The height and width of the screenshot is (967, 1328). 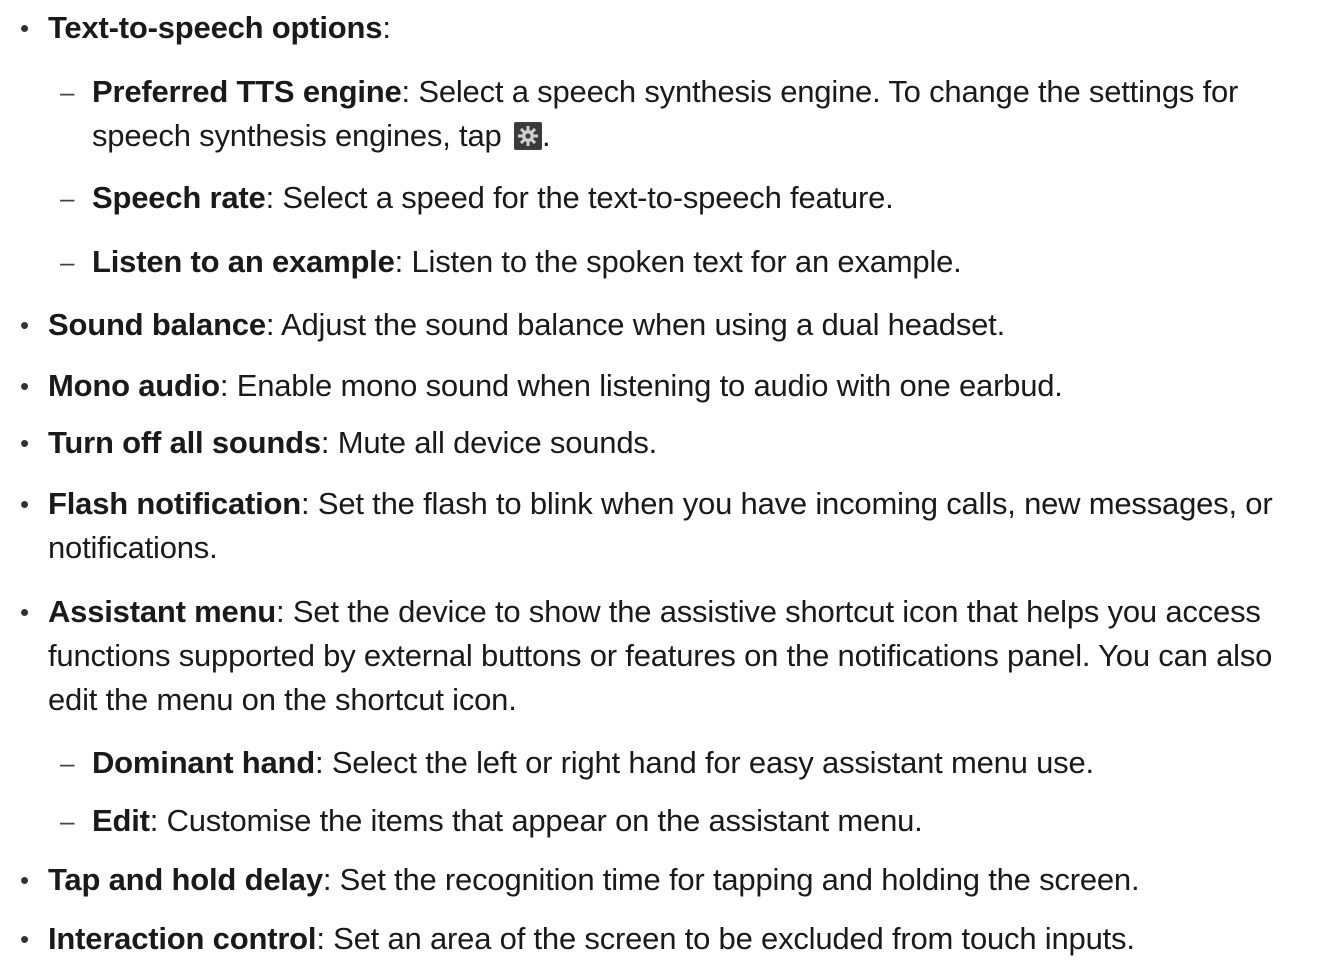 What do you see at coordinates (203, 762) in the screenshot?
I see `item-term: Dominant hand` at bounding box center [203, 762].